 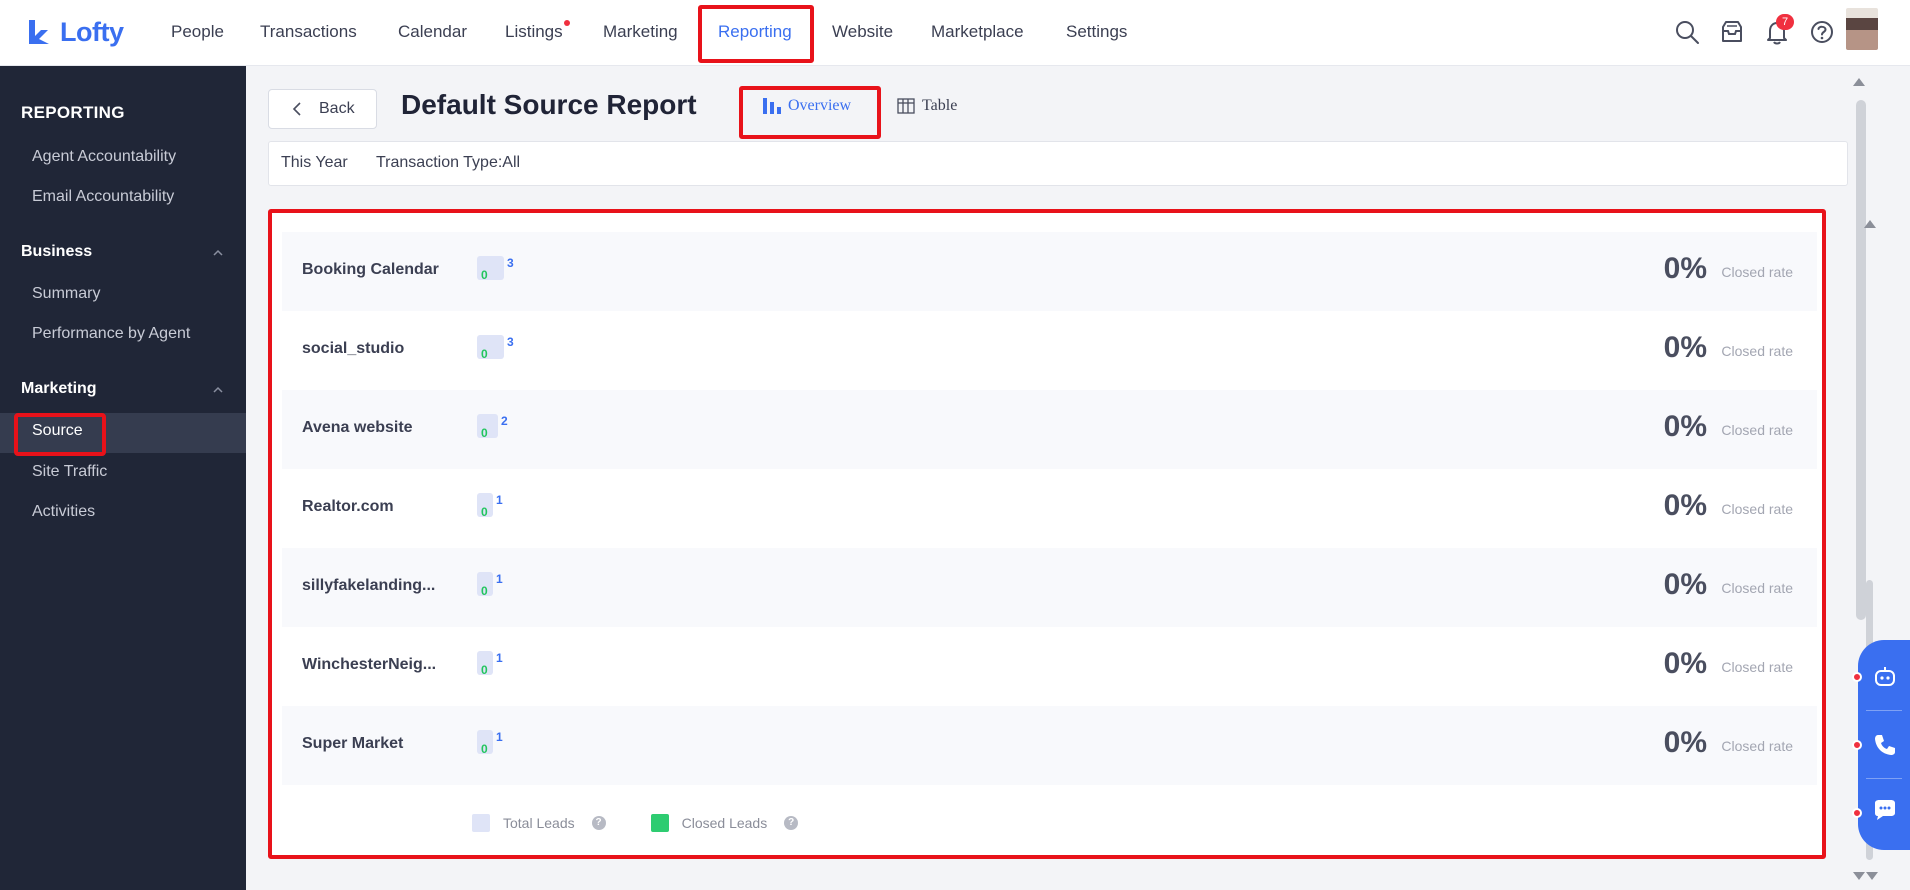 I want to click on sidebar-item-performance-by-agent: Performance by Agent, so click(x=111, y=334).